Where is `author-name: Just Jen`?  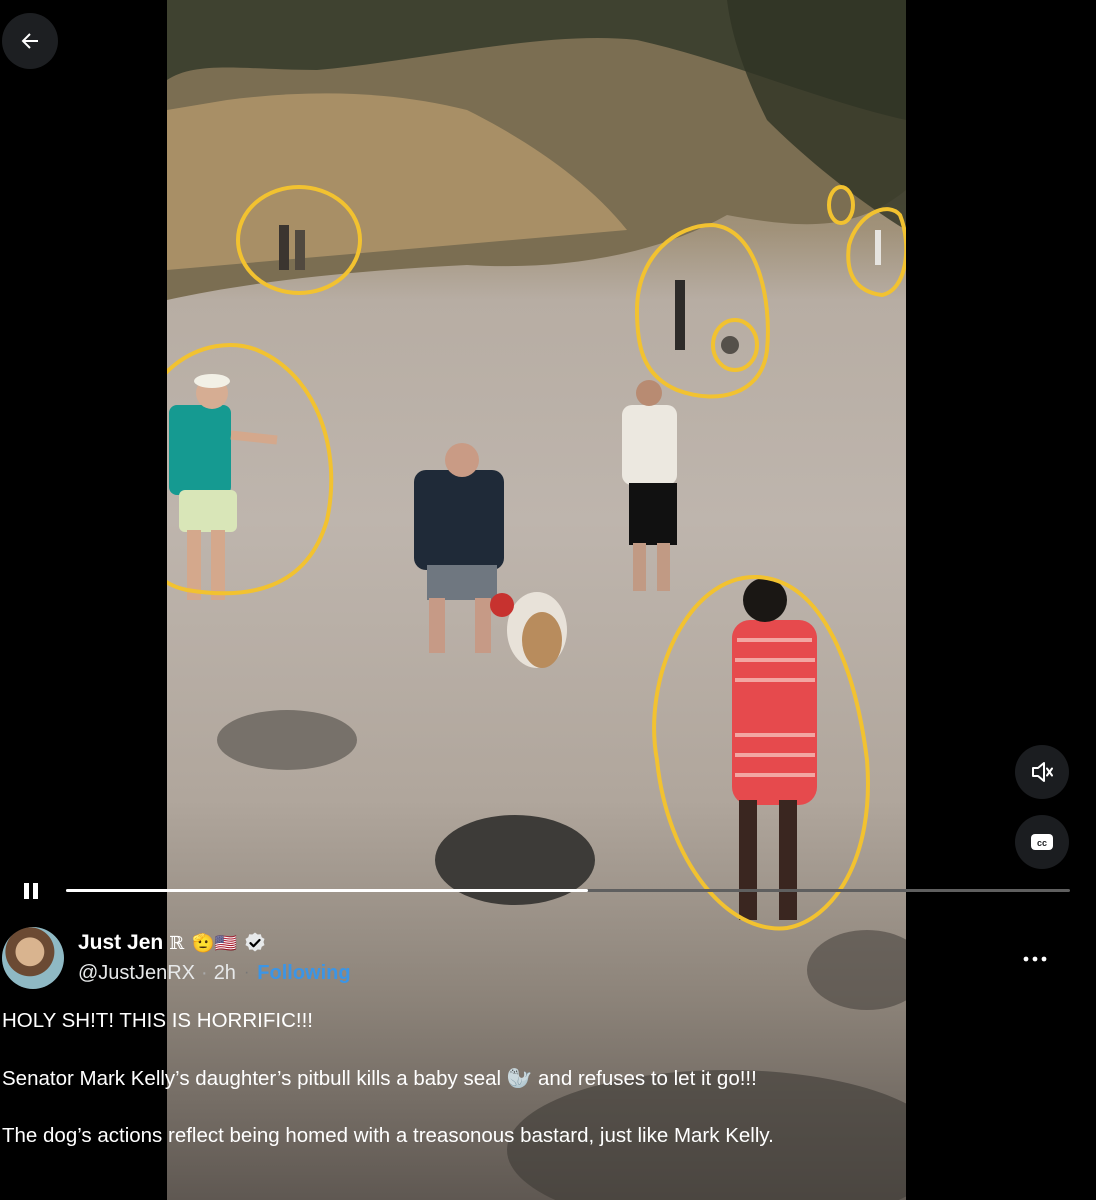 author-name: Just Jen is located at coordinates (120, 943).